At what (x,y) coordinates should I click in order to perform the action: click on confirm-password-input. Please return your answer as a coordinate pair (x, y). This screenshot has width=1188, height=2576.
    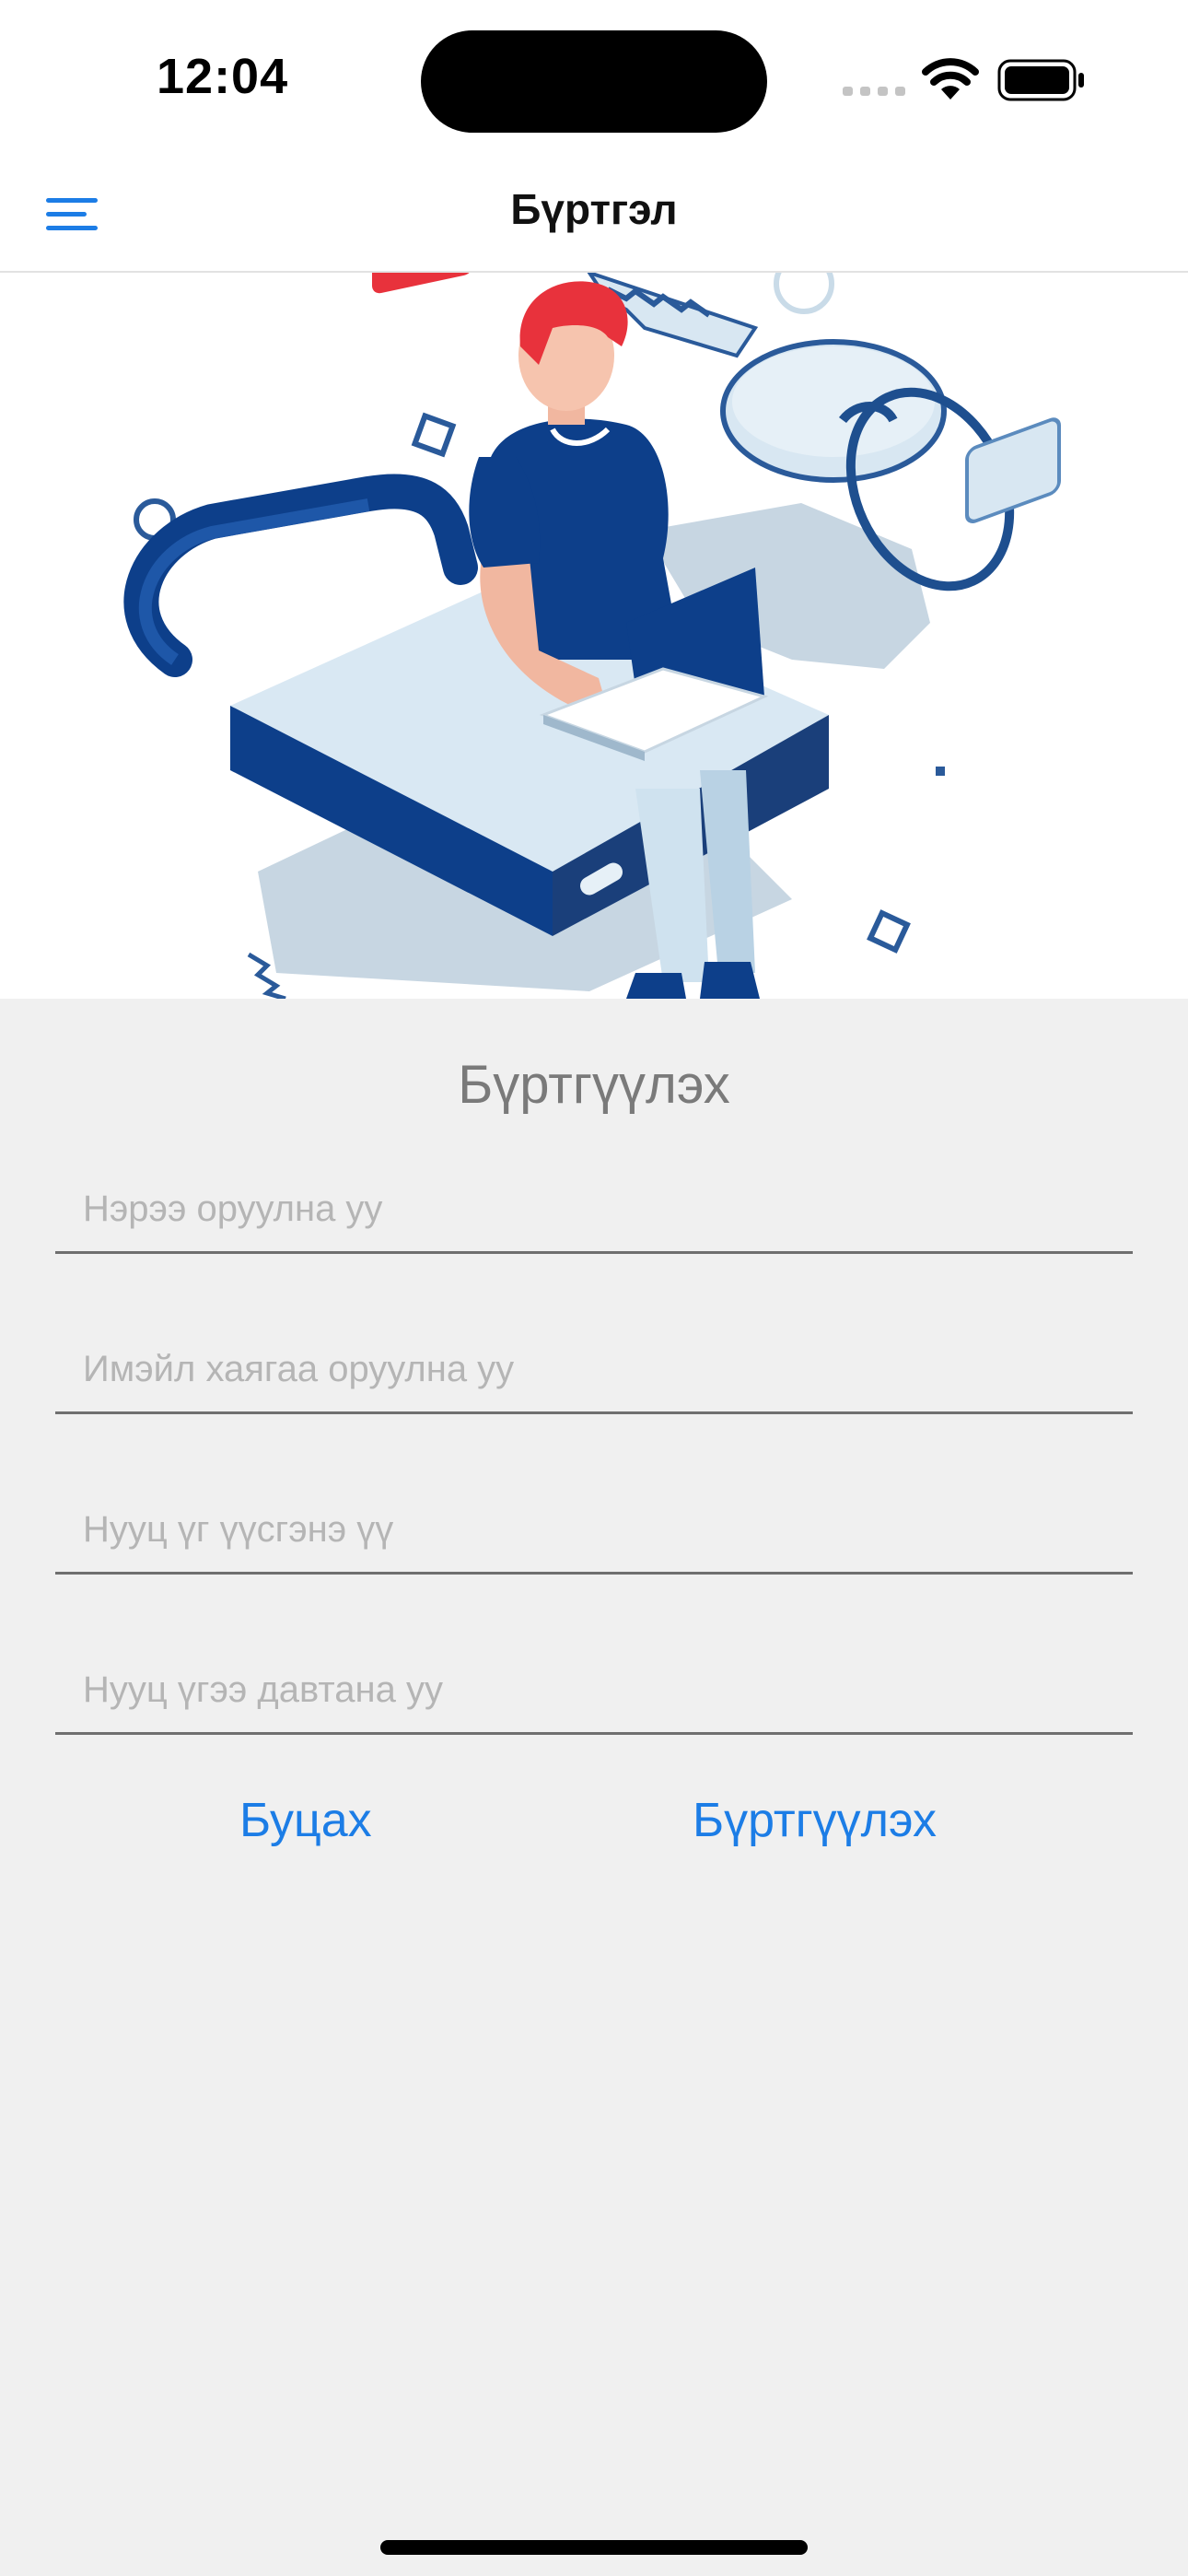
    Looking at the image, I should click on (598, 1689).